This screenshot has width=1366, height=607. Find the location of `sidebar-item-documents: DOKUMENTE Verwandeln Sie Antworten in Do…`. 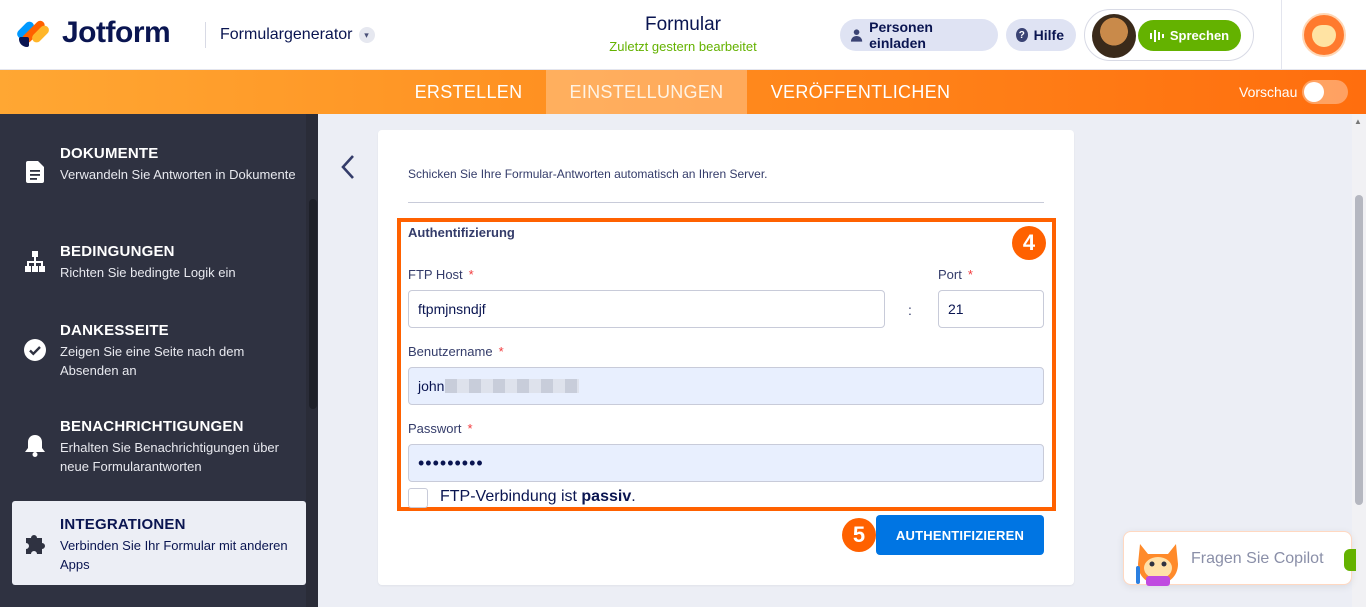

sidebar-item-documents: DOKUMENTE Verwandeln Sie Antworten in Do… is located at coordinates (159, 171).